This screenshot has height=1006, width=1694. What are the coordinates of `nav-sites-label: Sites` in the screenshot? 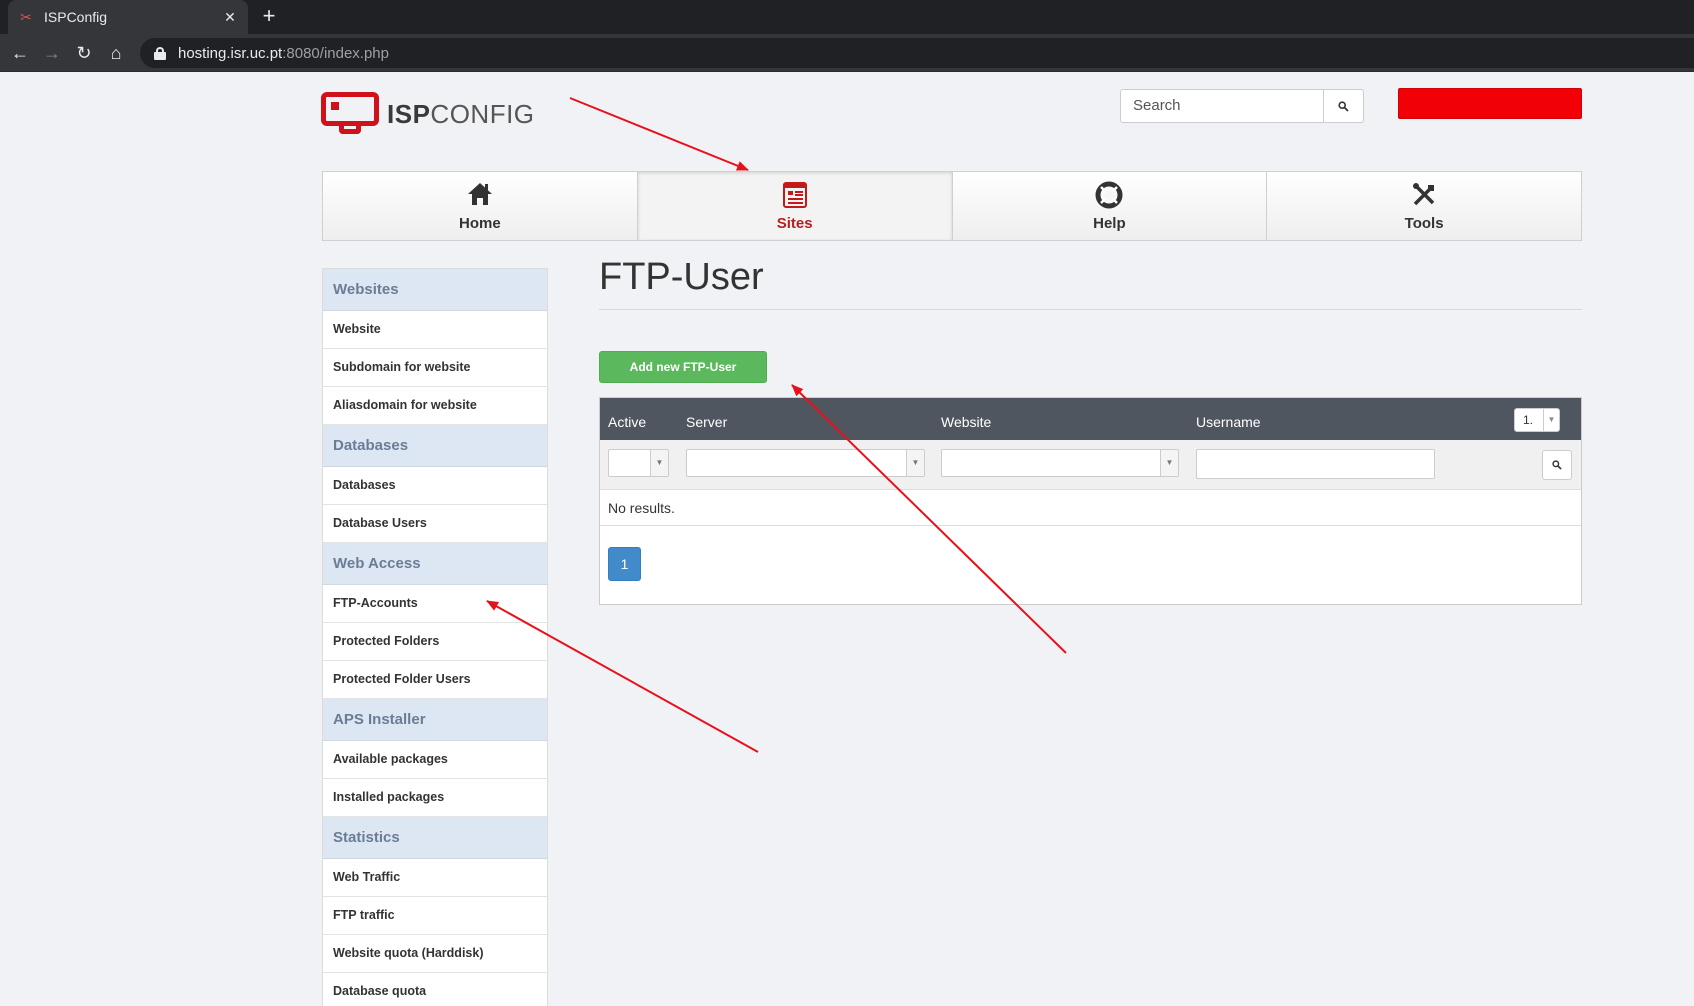 It's located at (794, 223).